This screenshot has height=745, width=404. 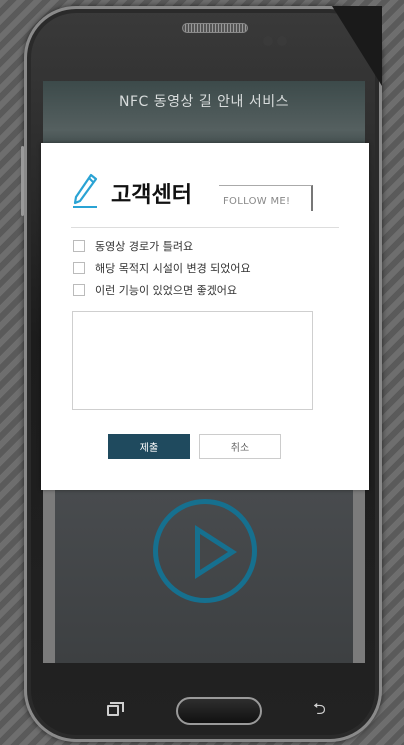 I want to click on pen-icon, so click(x=85, y=190).